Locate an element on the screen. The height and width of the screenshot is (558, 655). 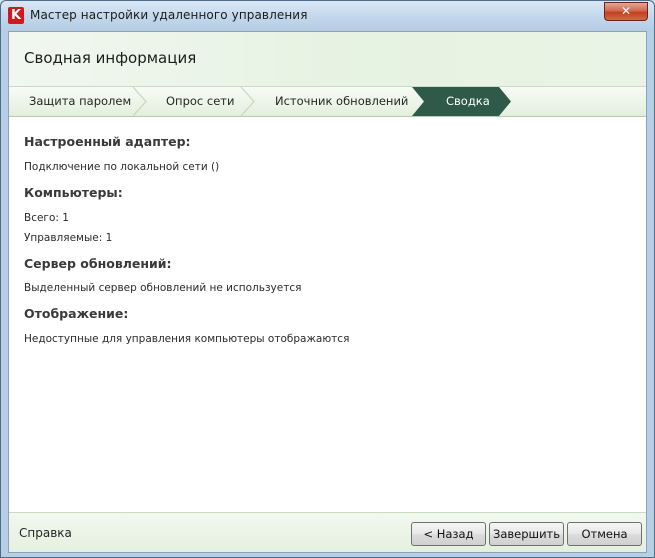
computers-managed: Управляемые: 1 is located at coordinates (68, 238).